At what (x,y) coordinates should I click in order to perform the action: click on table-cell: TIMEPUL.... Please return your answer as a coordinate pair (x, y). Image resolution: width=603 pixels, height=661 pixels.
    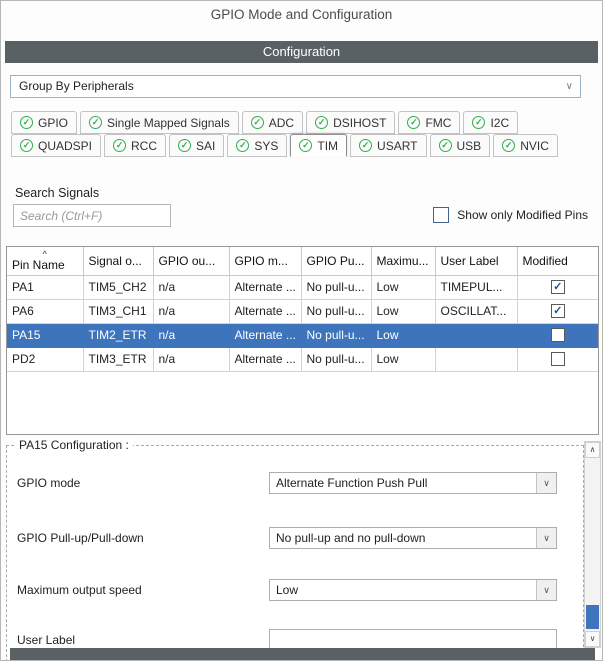
    Looking at the image, I should click on (476, 287).